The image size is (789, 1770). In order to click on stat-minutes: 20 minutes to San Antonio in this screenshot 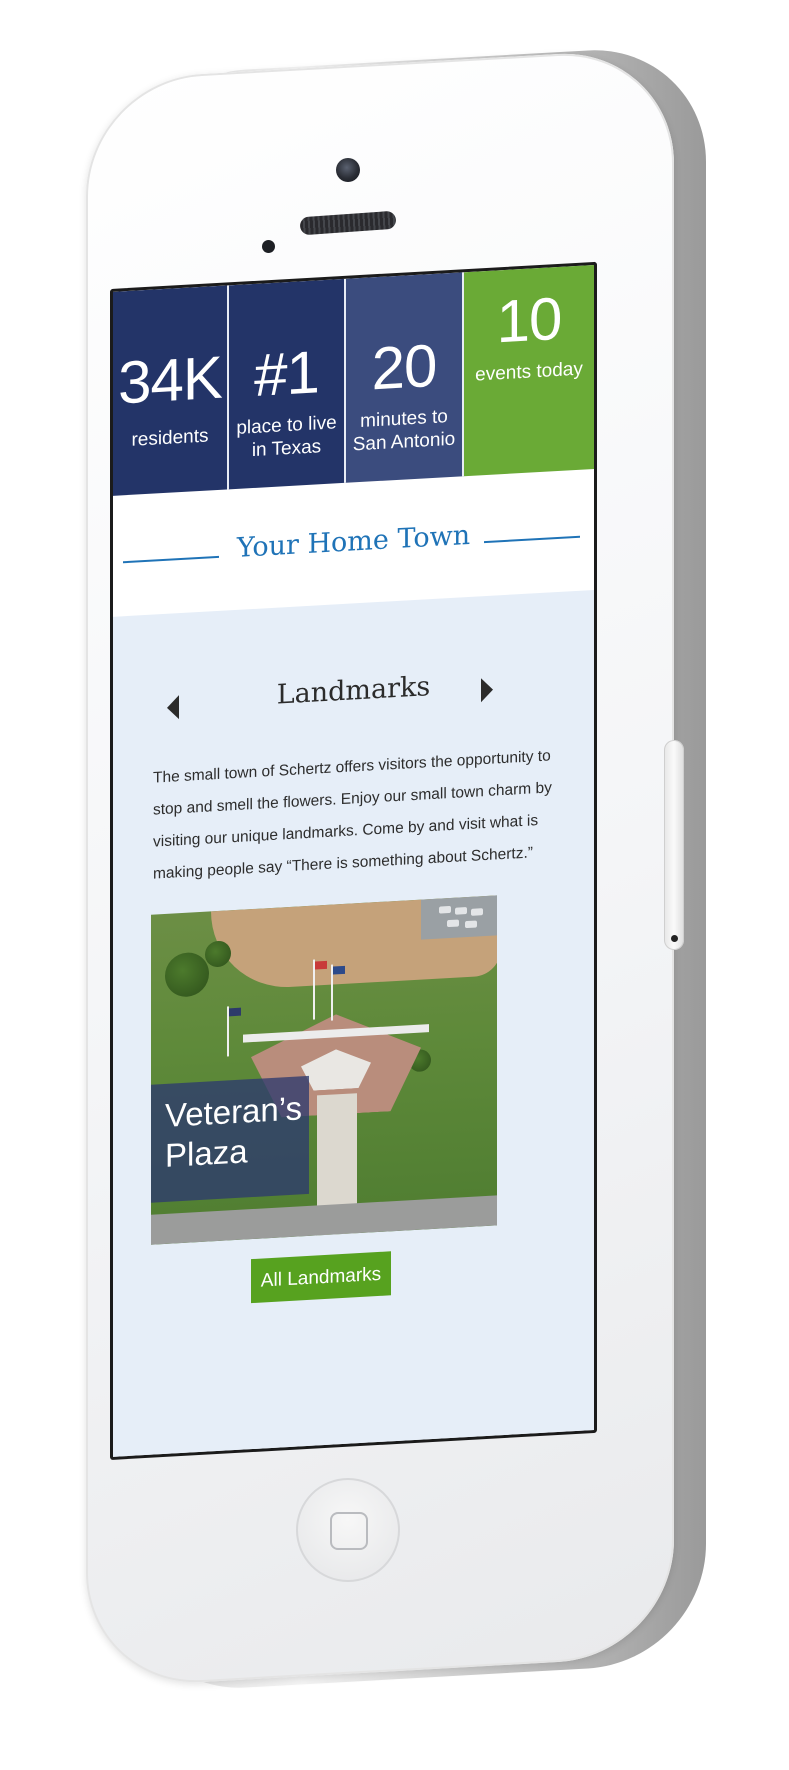, I will do `click(405, 377)`.